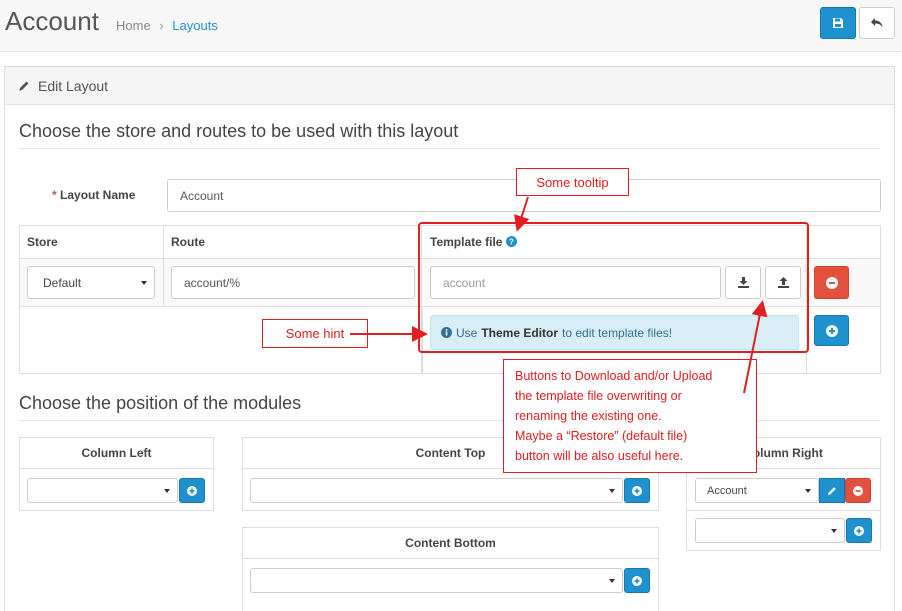 The height and width of the screenshot is (611, 902). Describe the element at coordinates (572, 182) in the screenshot. I see `annotation-tooltip: Some tooltip` at that location.